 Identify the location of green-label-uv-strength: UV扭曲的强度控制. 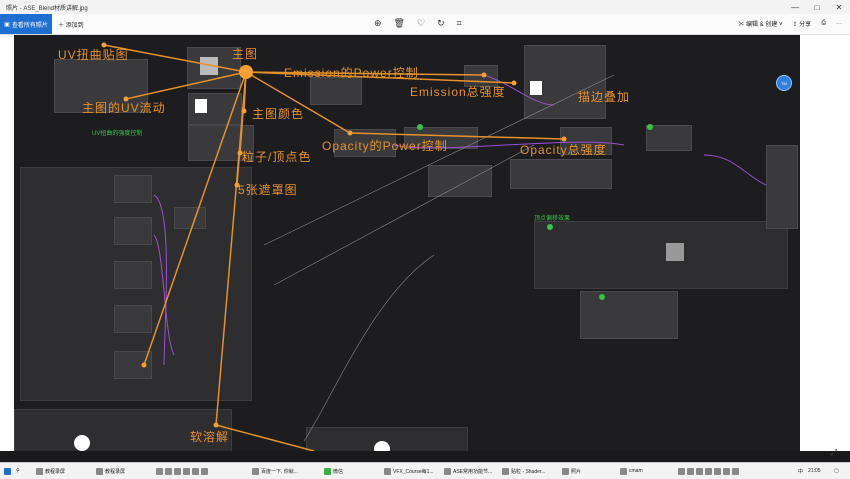
(117, 134).